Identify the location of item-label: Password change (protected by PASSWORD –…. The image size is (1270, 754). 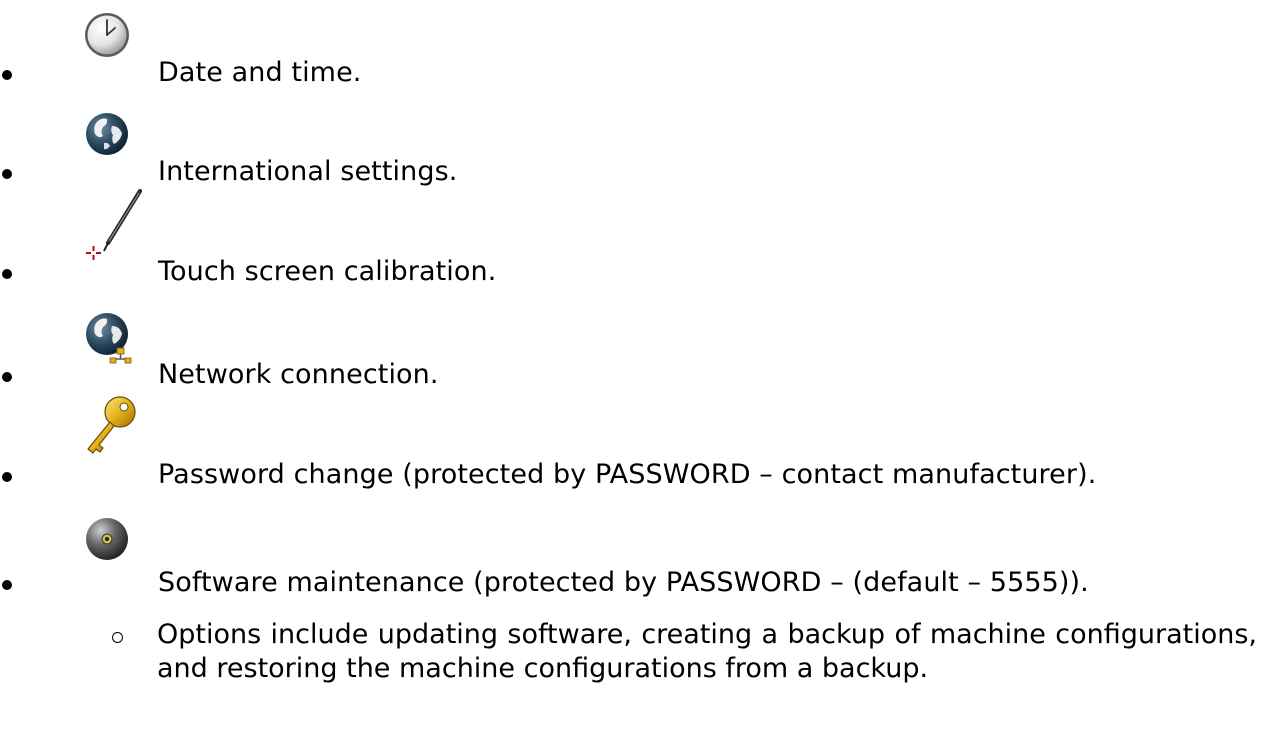
(627, 474).